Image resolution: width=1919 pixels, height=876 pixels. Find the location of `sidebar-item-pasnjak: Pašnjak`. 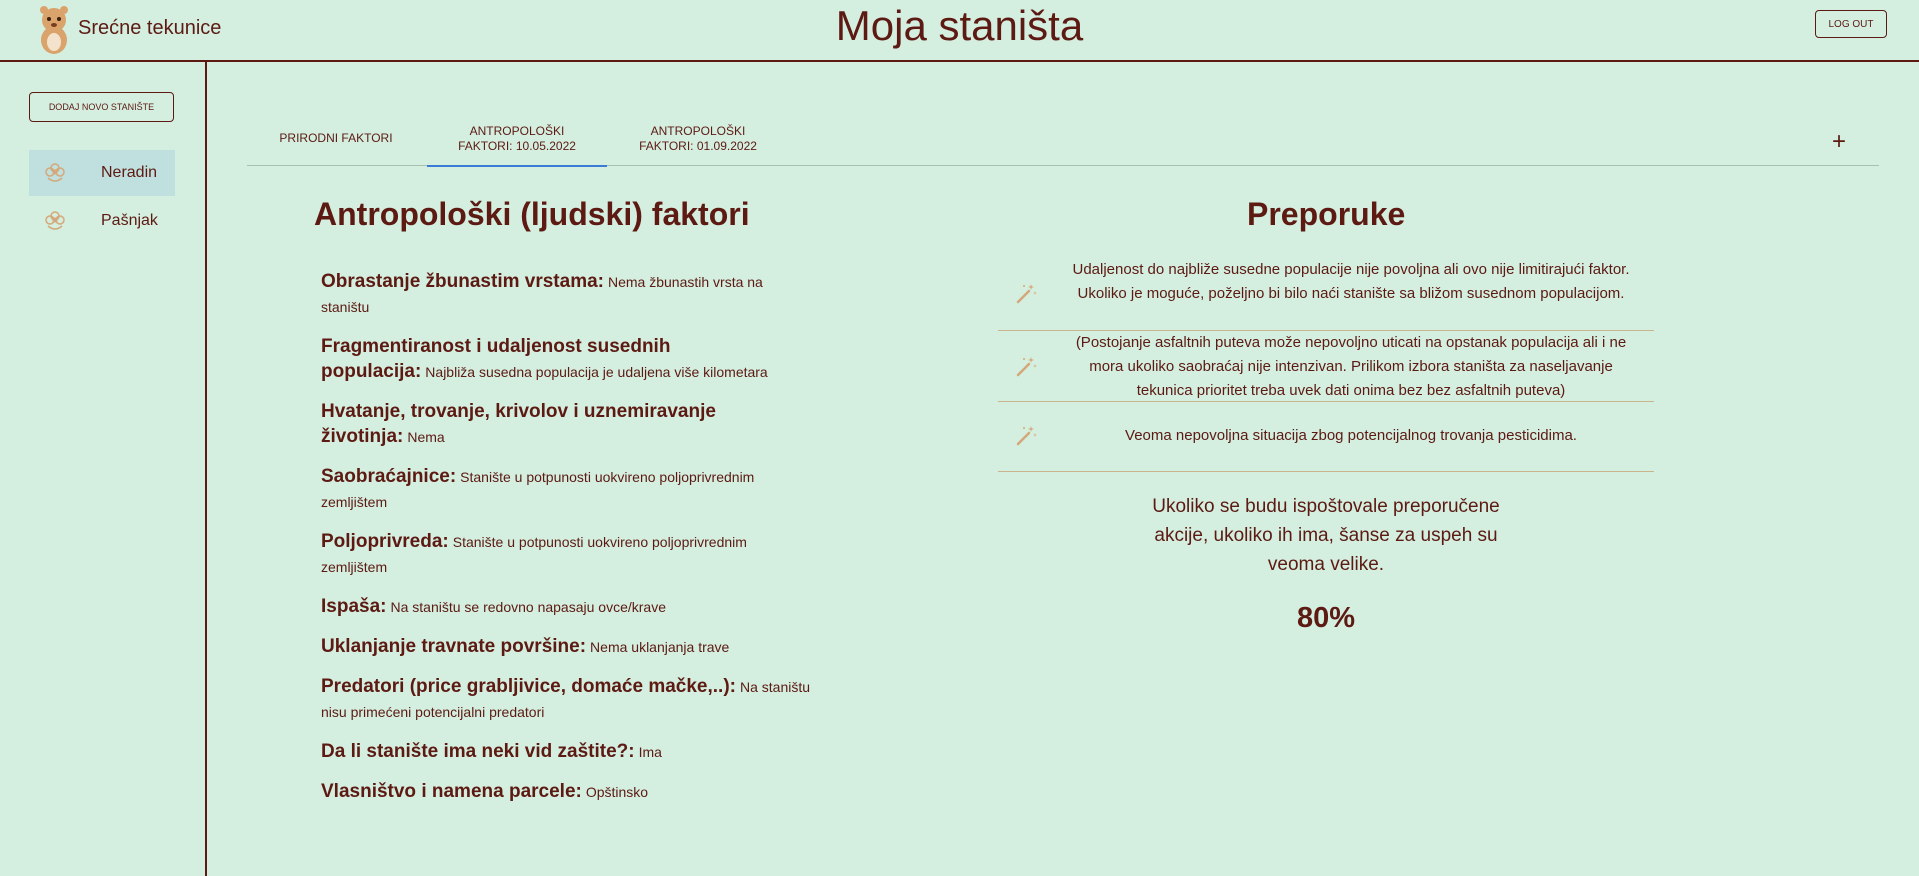

sidebar-item-pasnjak: Pašnjak is located at coordinates (102, 221).